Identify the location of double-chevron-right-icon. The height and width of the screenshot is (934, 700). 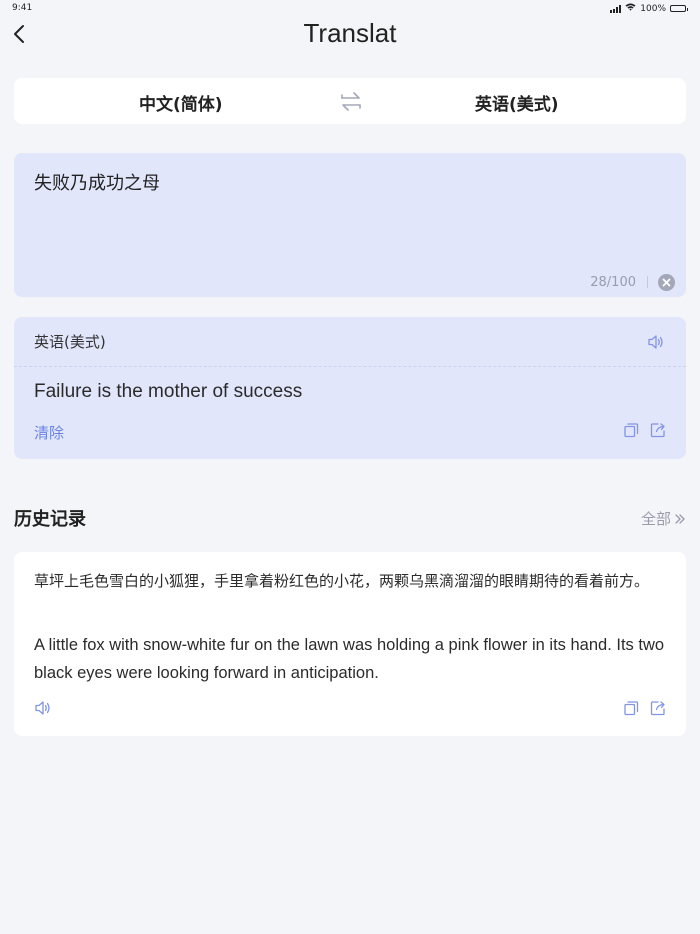
(680, 518).